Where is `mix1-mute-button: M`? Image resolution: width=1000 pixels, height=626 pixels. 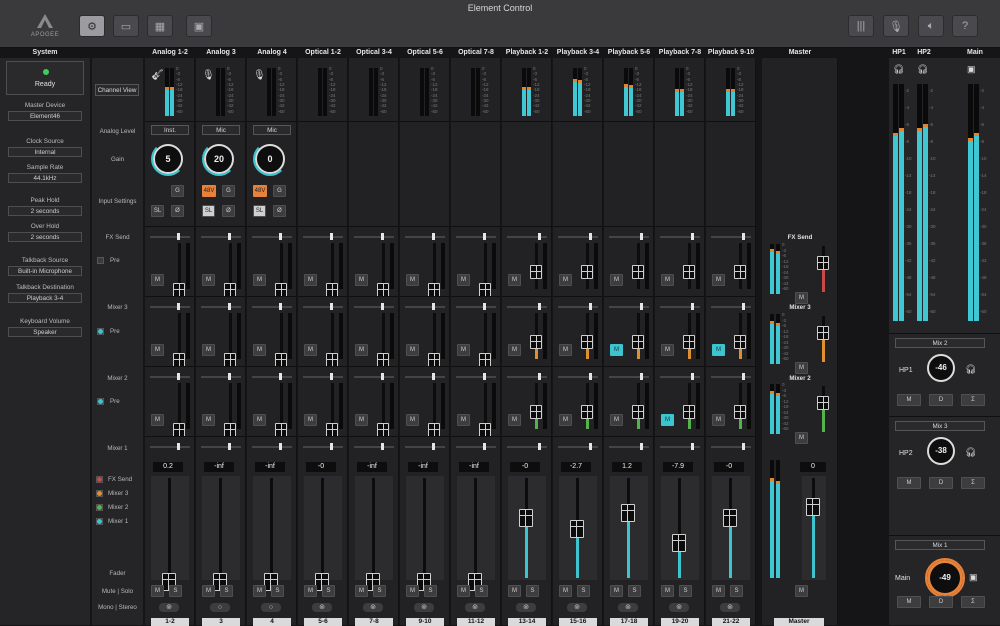 mix1-mute-button: M is located at coordinates (909, 602).